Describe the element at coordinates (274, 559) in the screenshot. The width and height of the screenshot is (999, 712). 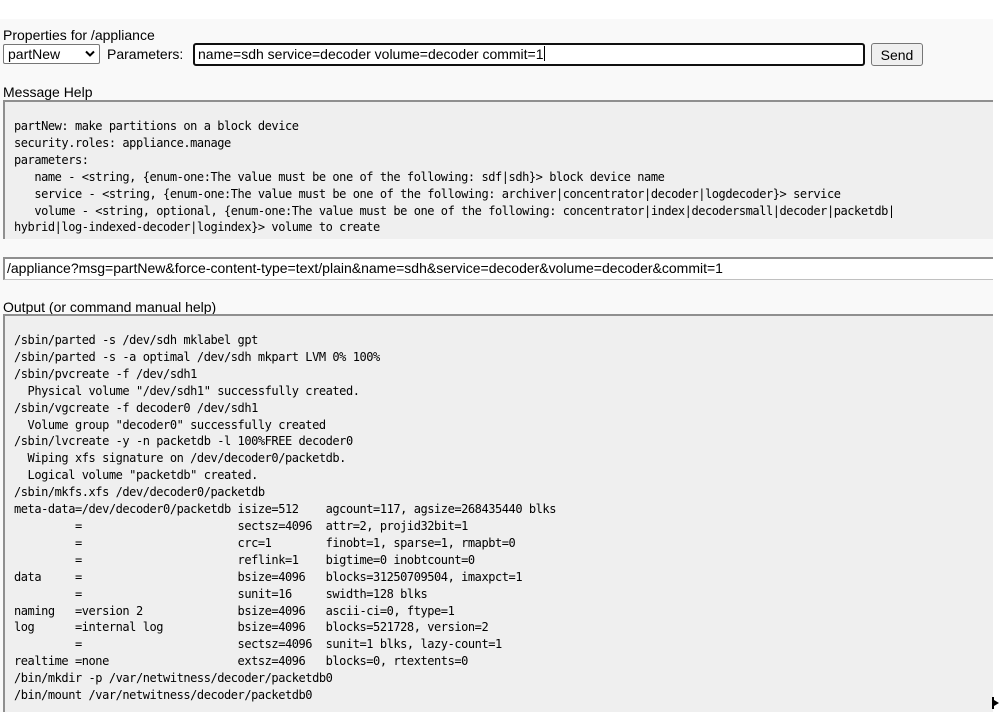
I see `output-line: = reflink=1 bigtime=0 inobtcount=0` at that location.